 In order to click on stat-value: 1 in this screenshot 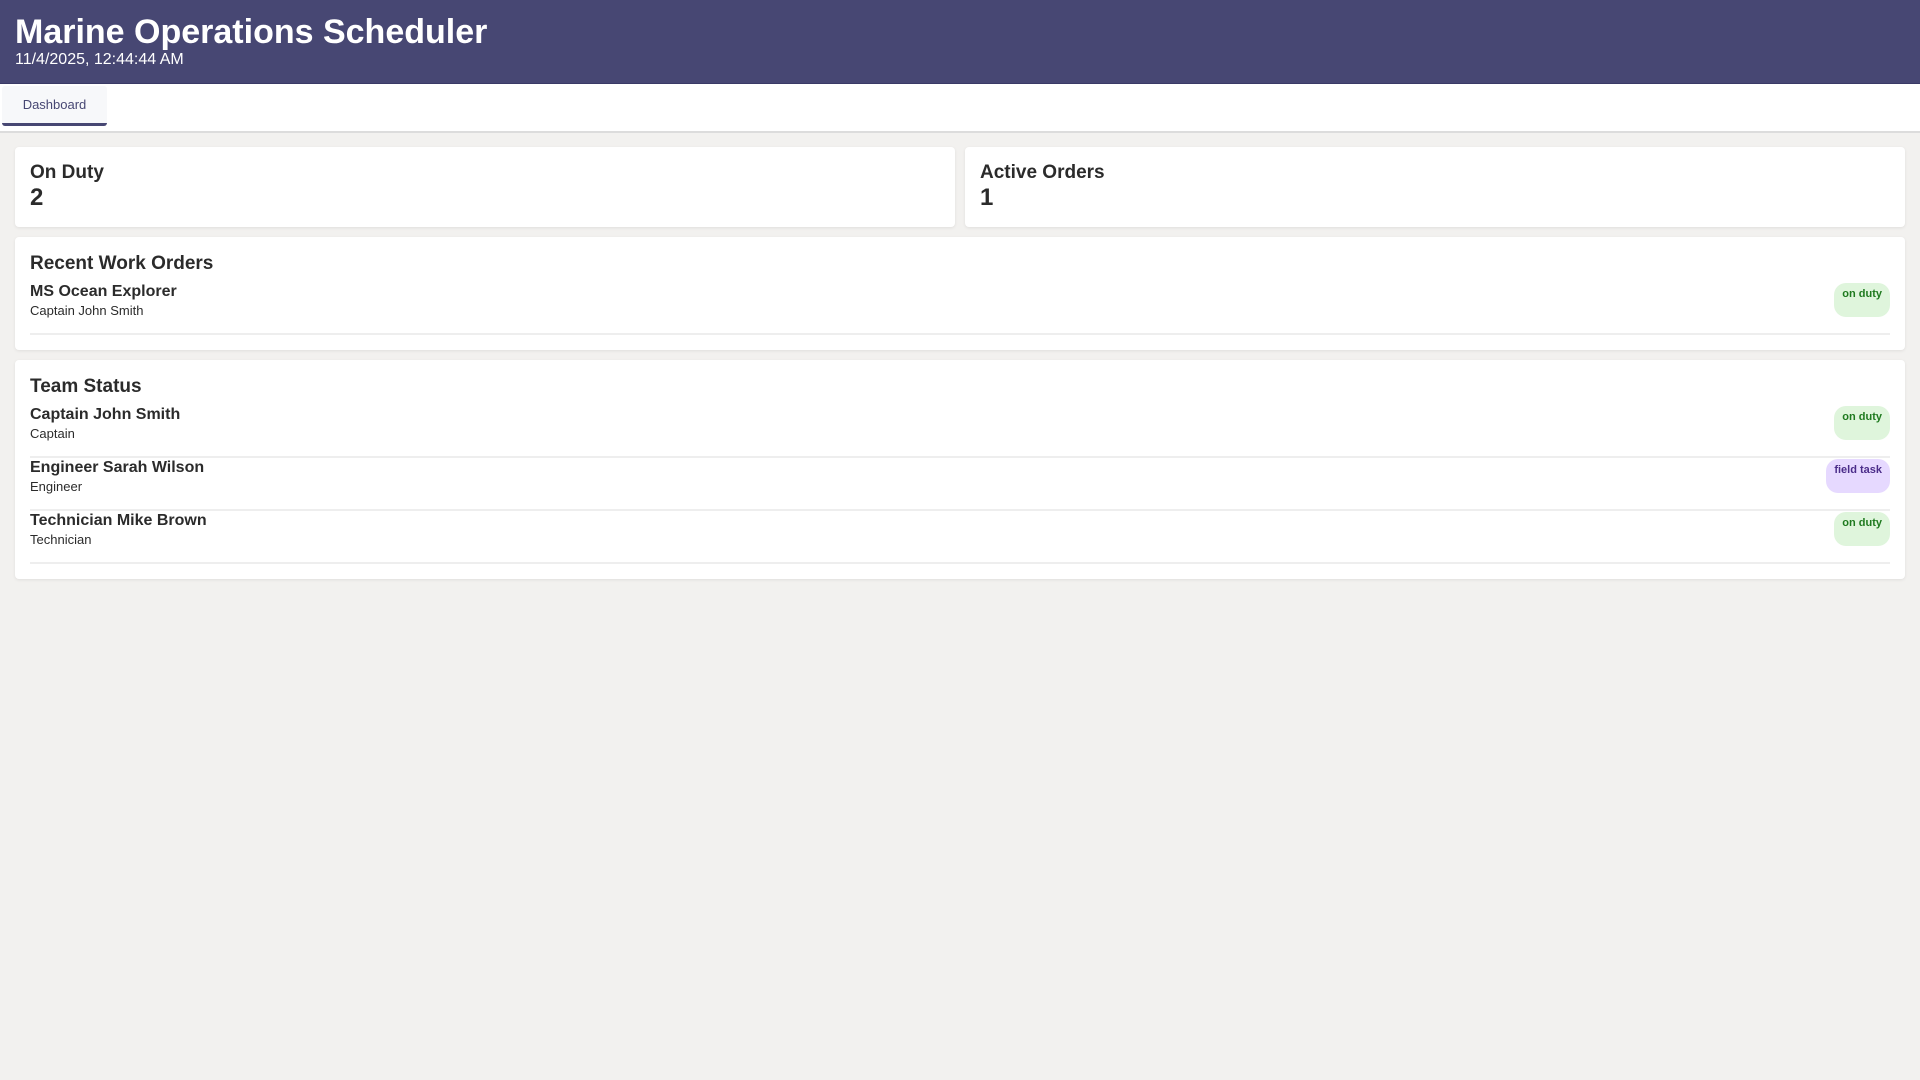, I will do `click(987, 197)`.